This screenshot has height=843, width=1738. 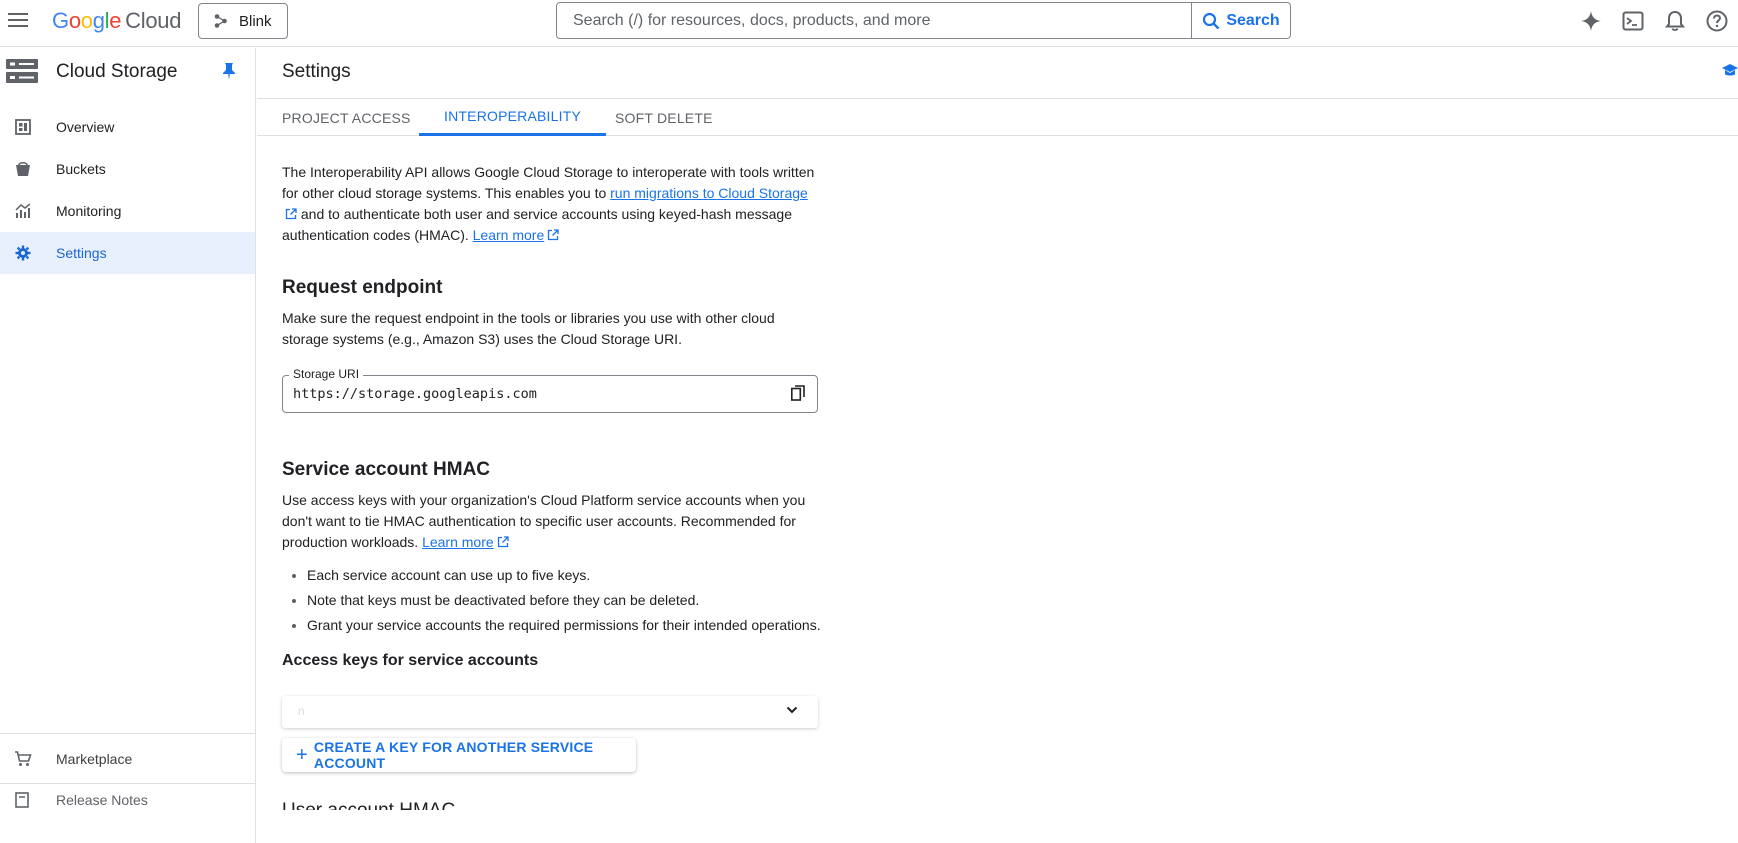 I want to click on tab-project-access: PROJECT ACCESS, so click(x=346, y=117).